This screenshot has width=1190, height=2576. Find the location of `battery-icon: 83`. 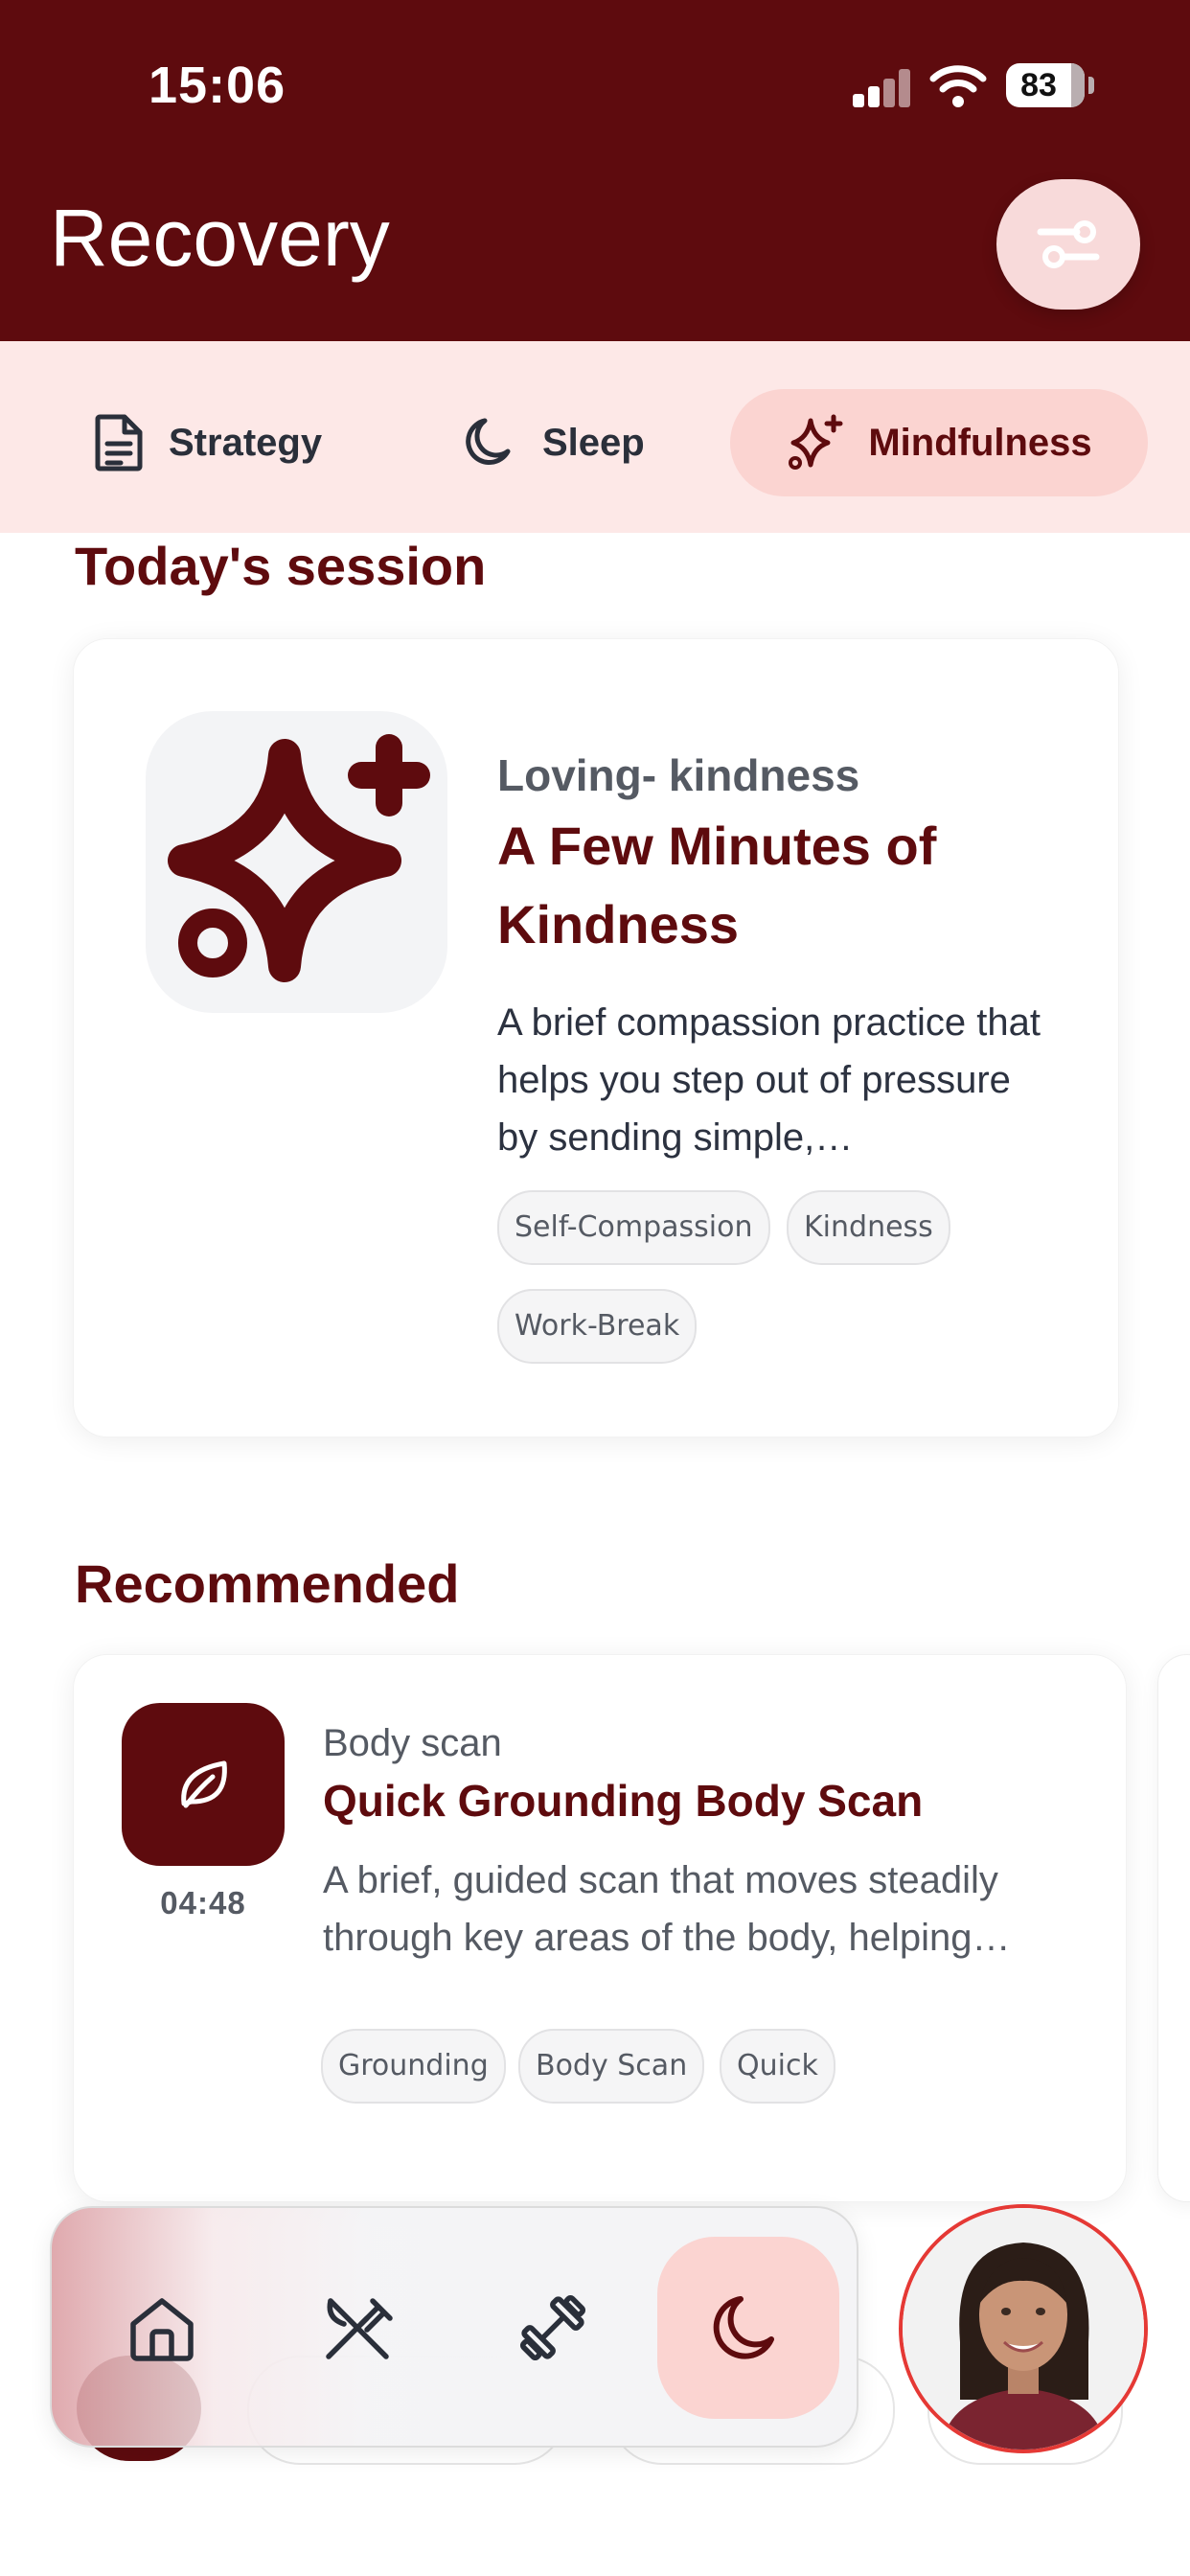

battery-icon: 83 is located at coordinates (1045, 85).